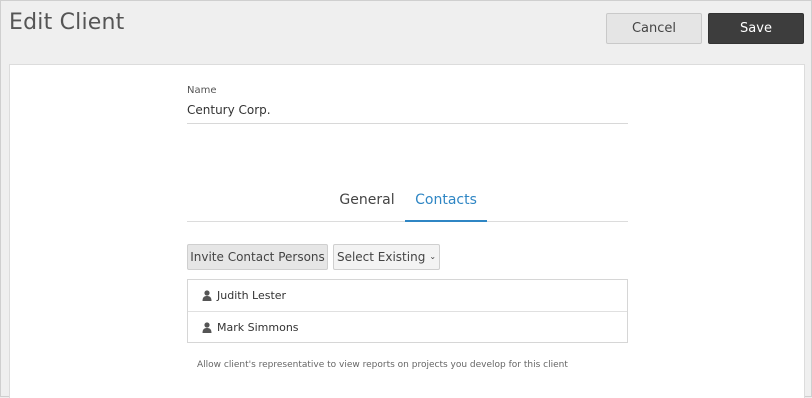 The width and height of the screenshot is (812, 398). What do you see at coordinates (258, 327) in the screenshot?
I see `contact-name: Mark Simmons` at bounding box center [258, 327].